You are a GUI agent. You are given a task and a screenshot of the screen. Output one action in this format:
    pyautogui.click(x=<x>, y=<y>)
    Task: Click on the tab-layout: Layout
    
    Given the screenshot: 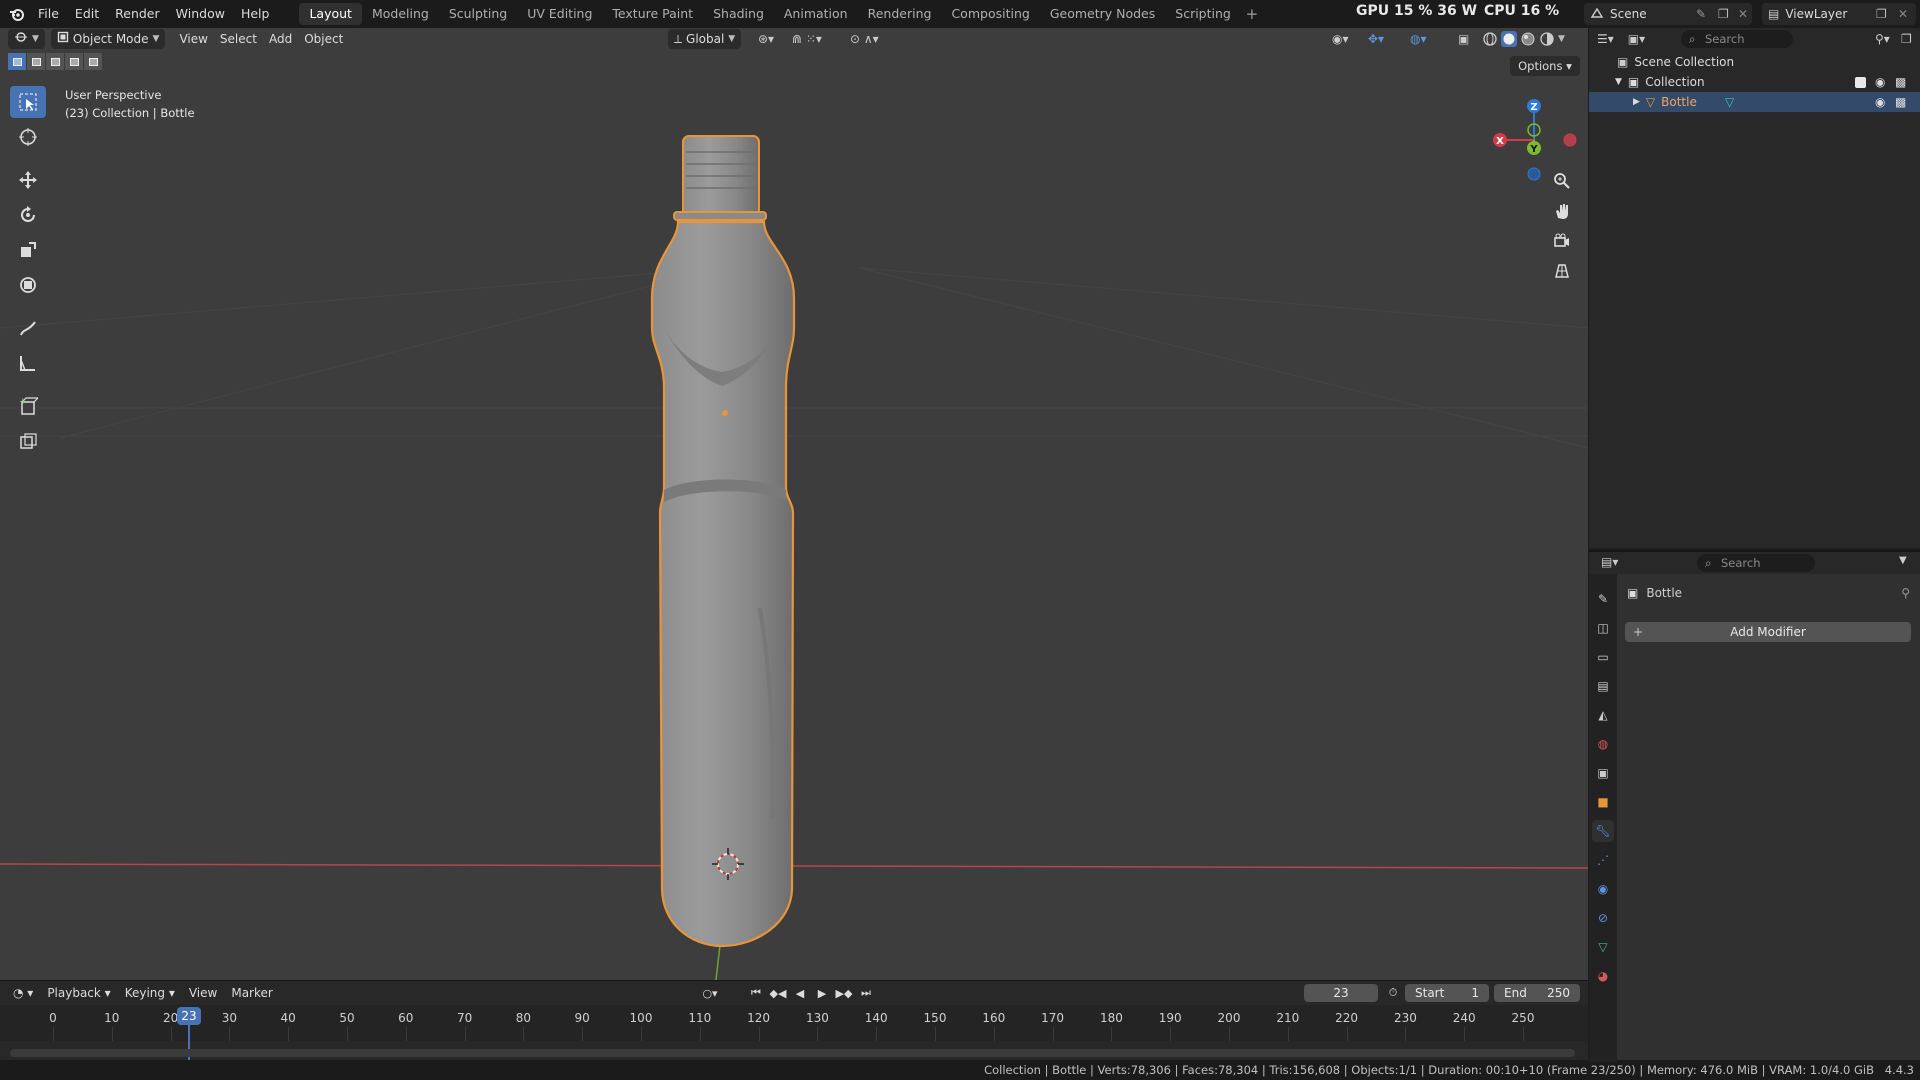 What is the action you would take?
    pyautogui.click(x=330, y=14)
    